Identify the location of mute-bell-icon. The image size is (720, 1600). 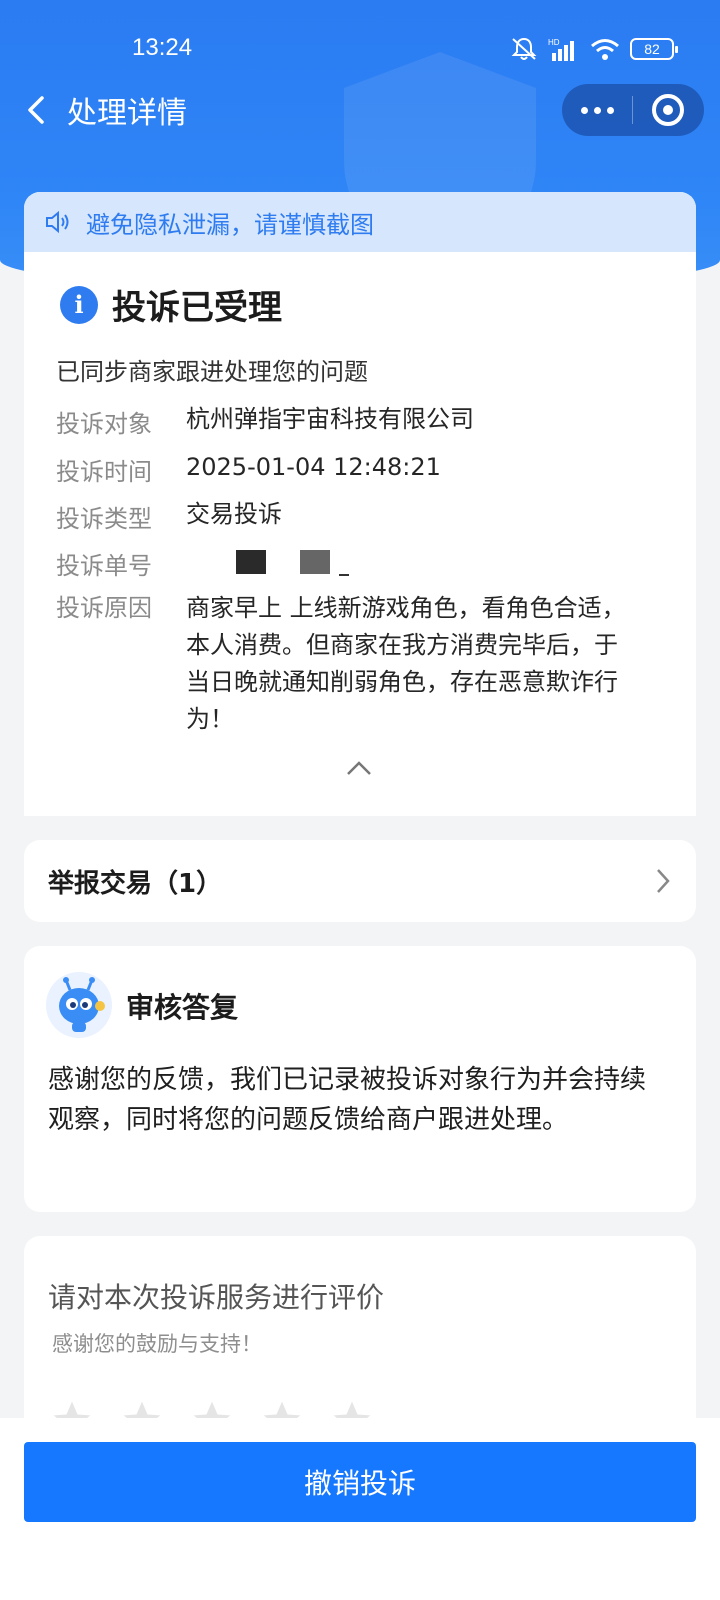
(524, 48).